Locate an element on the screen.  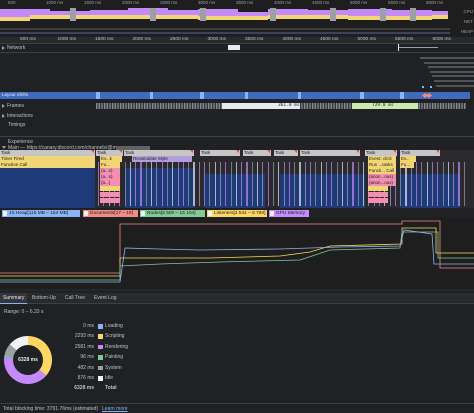
layout-shifts-label: Layout Shifts is located at coordinates (15, 94).